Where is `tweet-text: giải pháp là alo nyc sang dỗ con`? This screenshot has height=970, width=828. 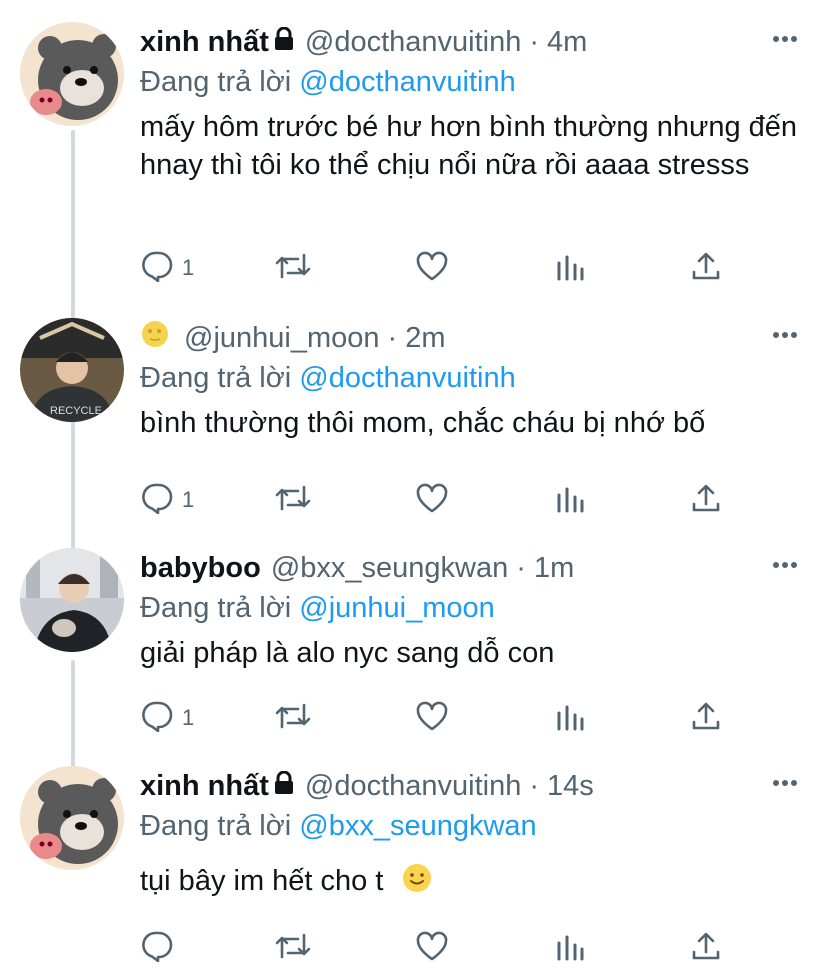
tweet-text: giải pháp là alo nyc sang dỗ con is located at coordinates (347, 653).